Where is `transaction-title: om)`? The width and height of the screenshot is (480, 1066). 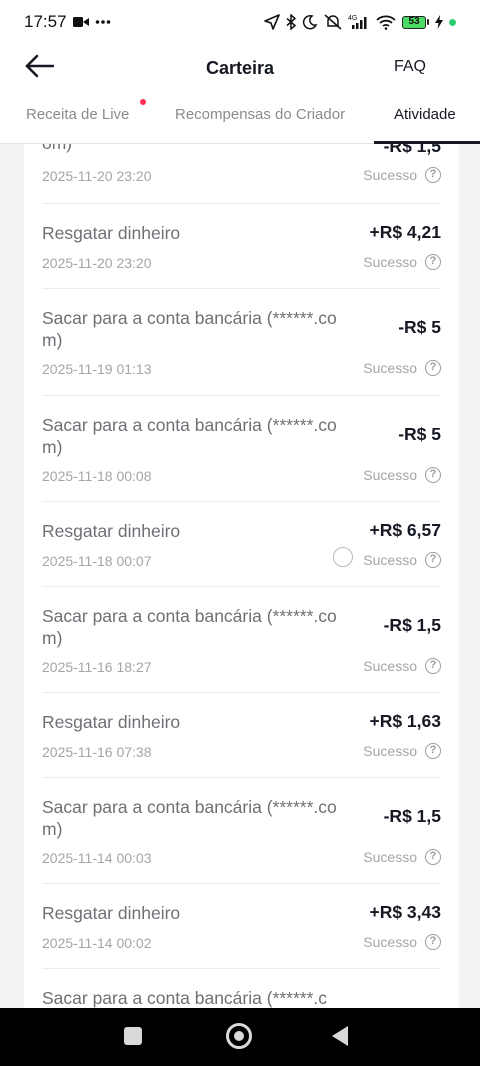
transaction-title: om) is located at coordinates (202, 149).